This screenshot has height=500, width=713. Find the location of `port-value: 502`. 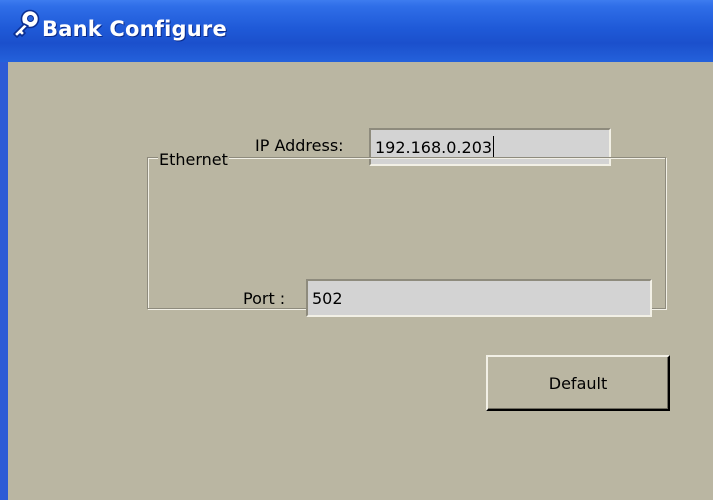

port-value: 502 is located at coordinates (327, 298).